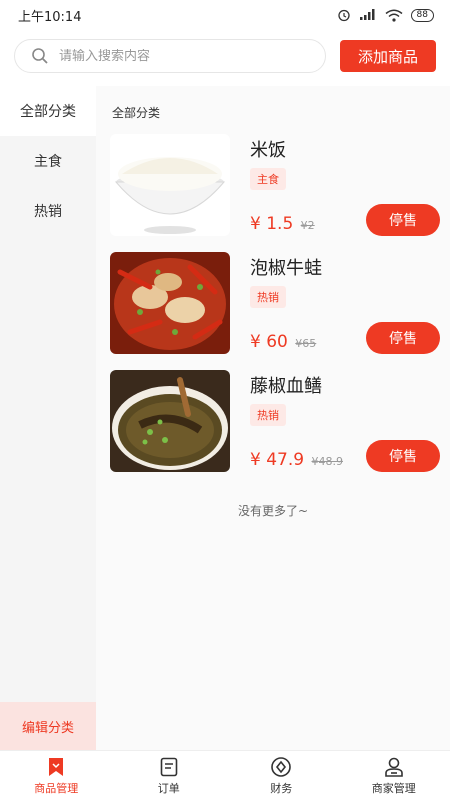 This screenshot has height=800, width=450. Describe the element at coordinates (40, 56) in the screenshot. I see `search-icon` at that location.